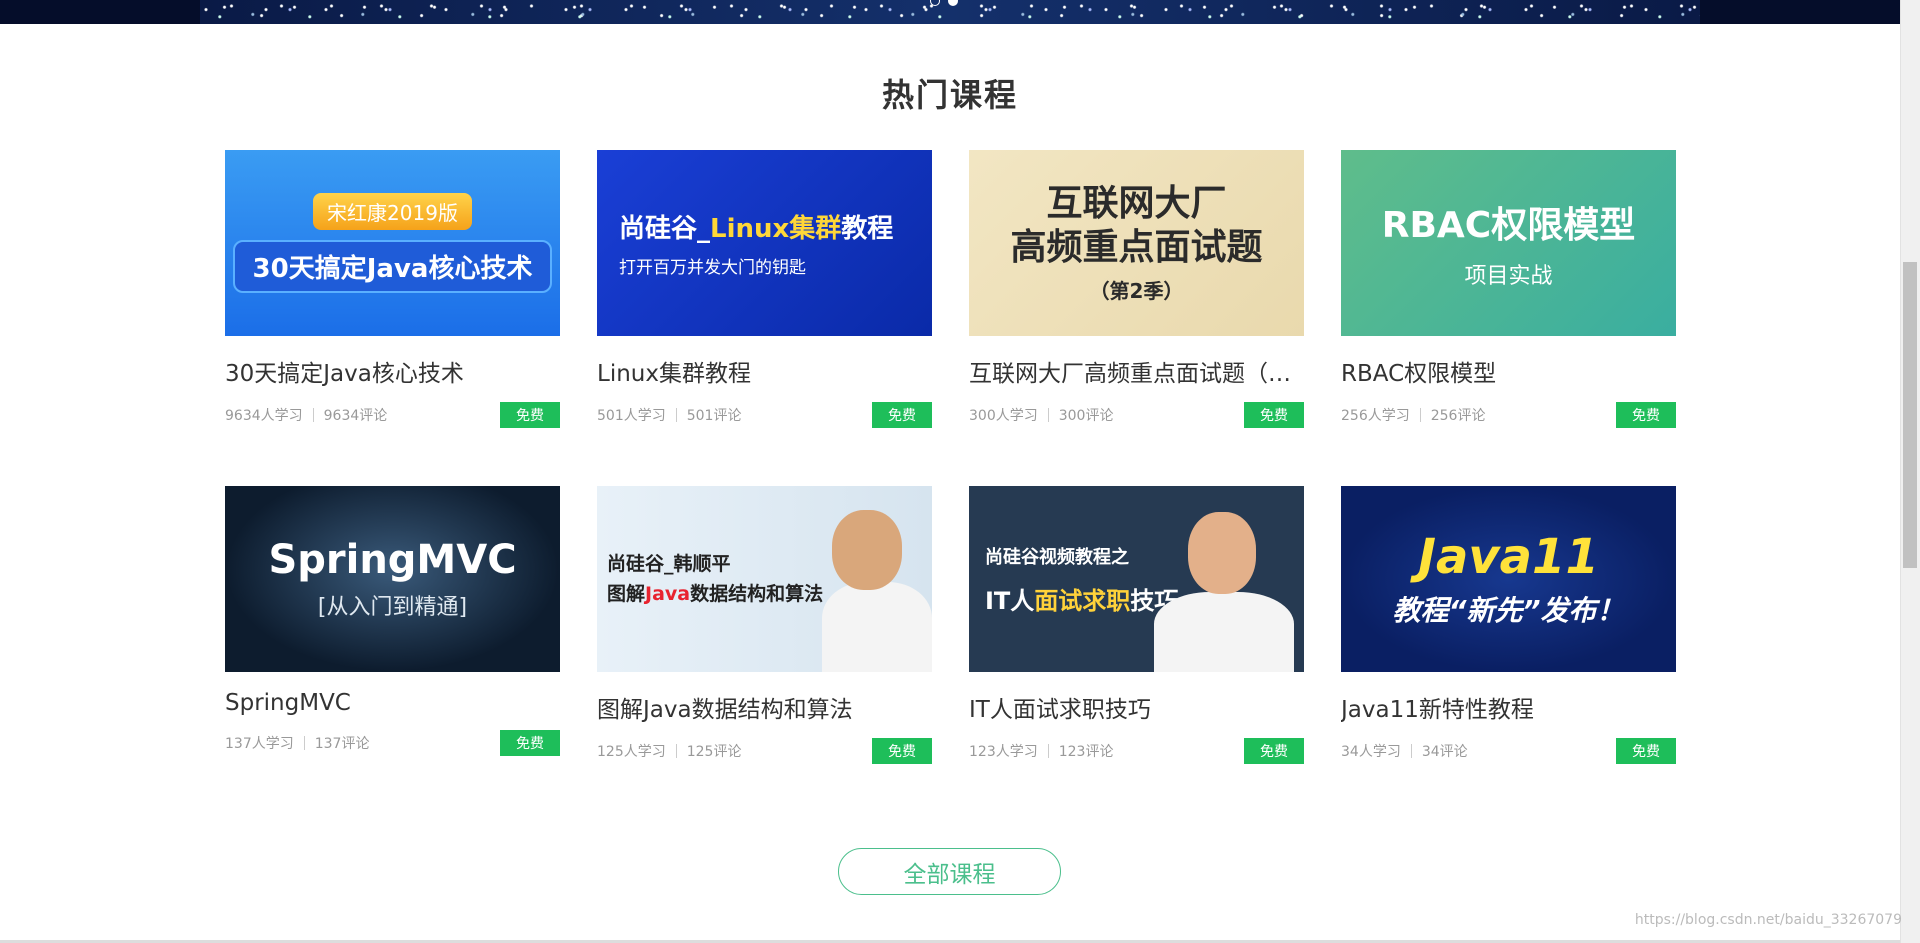 The width and height of the screenshot is (1920, 943). I want to click on thumb-subtitle: 项目实战, so click(1508, 276).